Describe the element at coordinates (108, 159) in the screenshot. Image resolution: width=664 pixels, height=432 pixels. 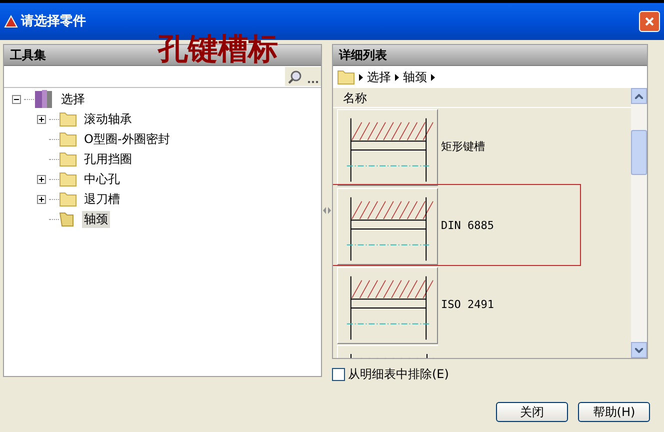
I see `tree-item: 孔用挡圈` at that location.